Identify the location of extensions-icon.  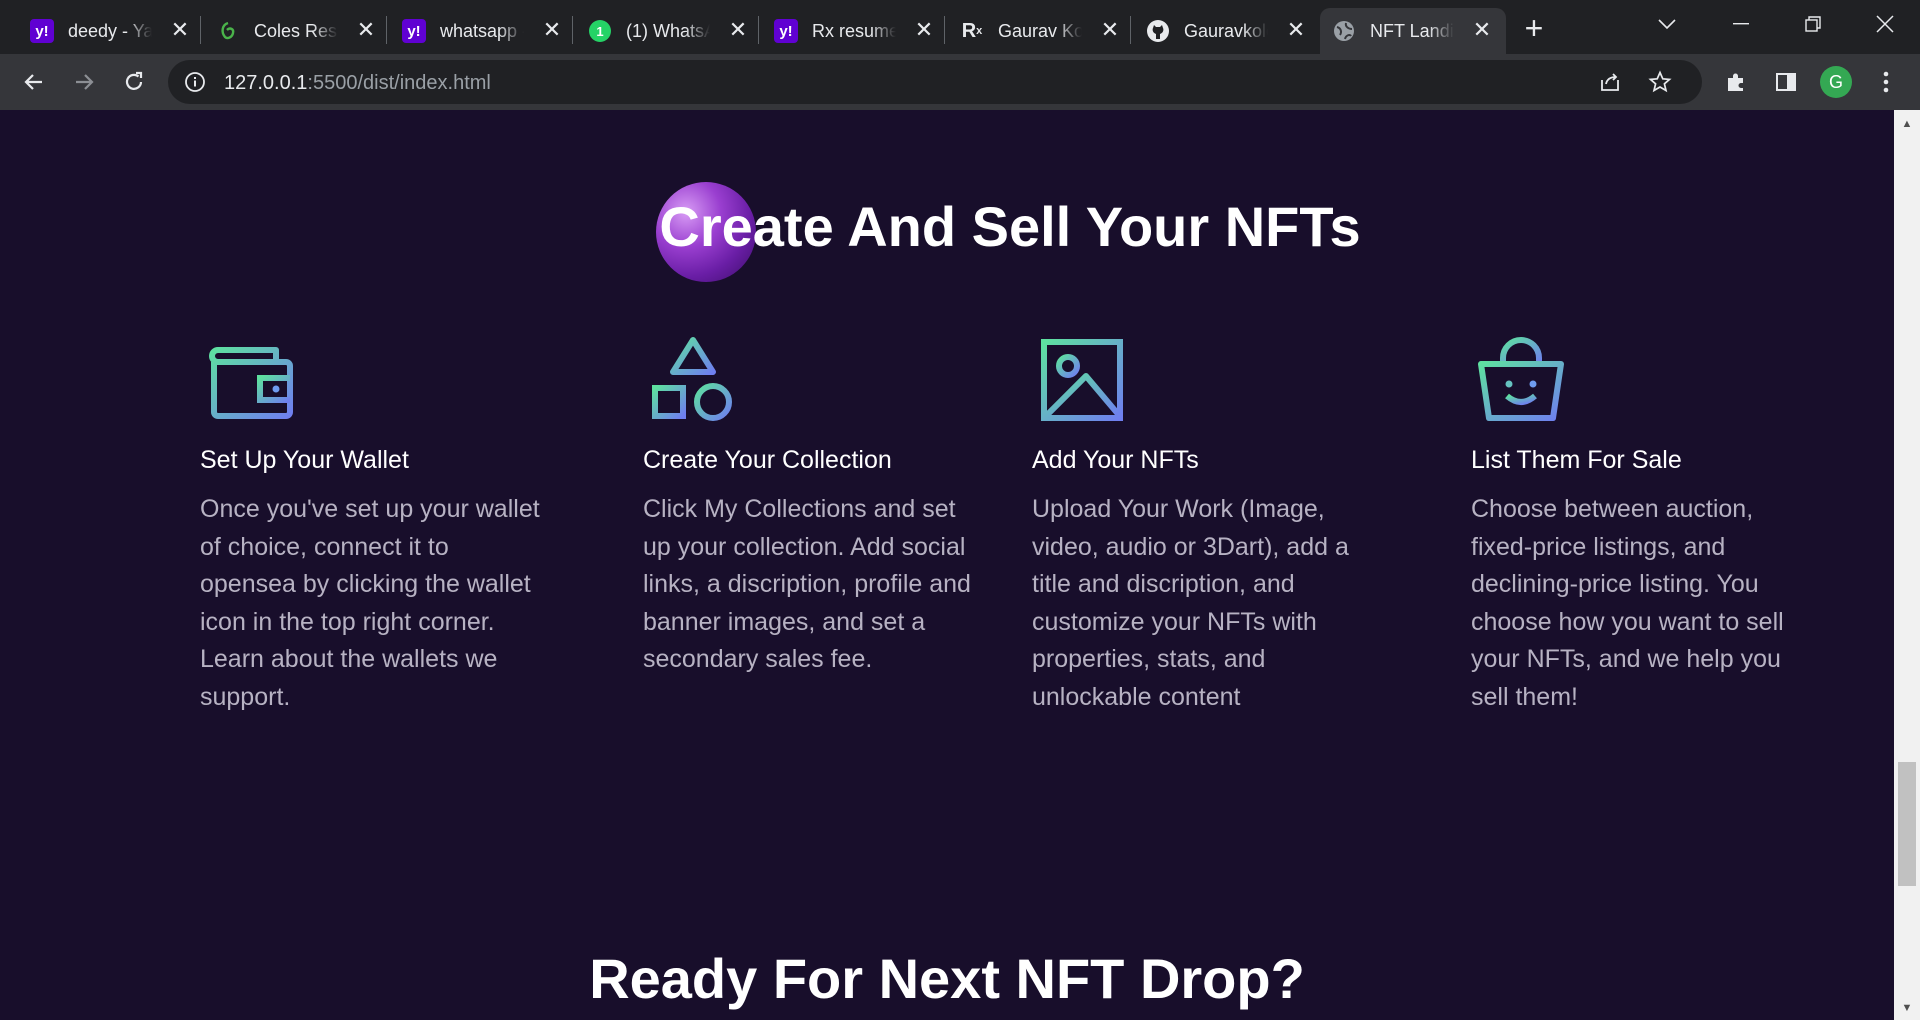
(1736, 82).